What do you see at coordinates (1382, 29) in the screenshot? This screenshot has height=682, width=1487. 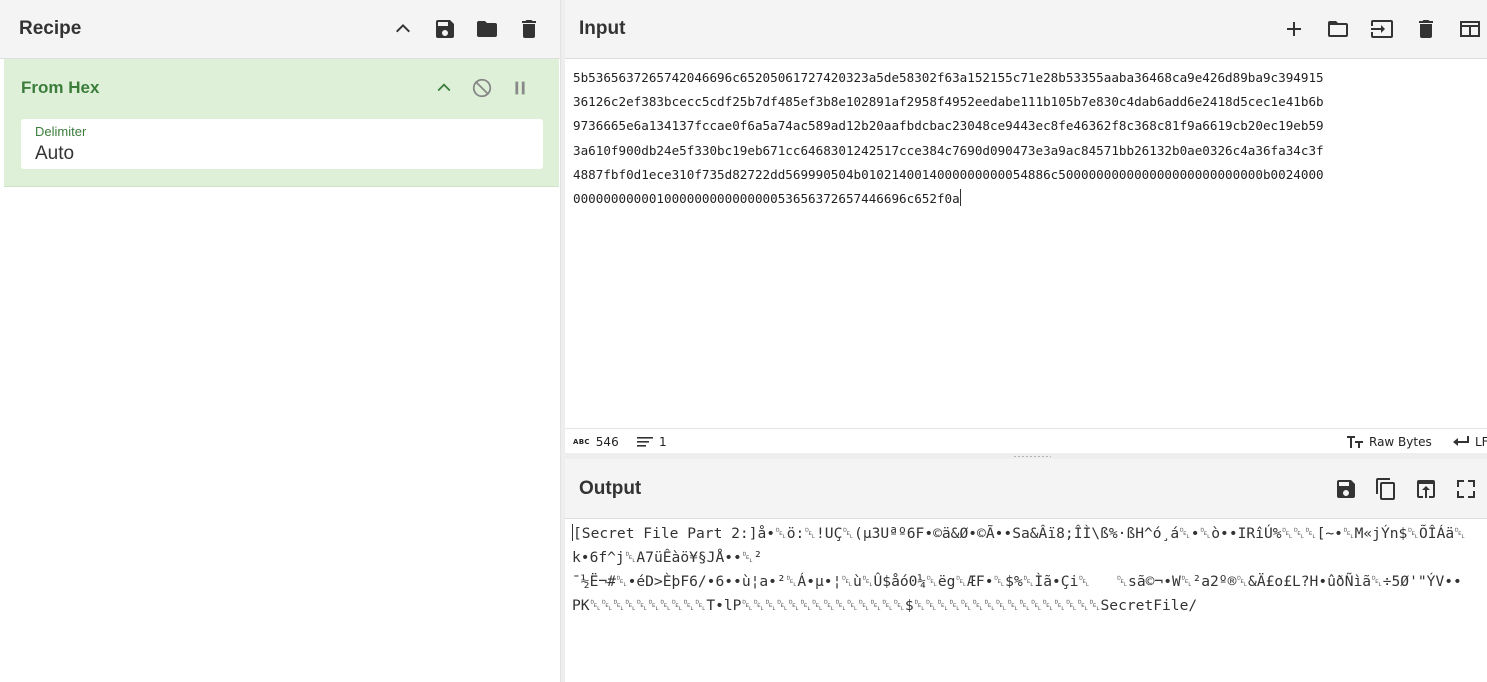 I see `import-icon` at bounding box center [1382, 29].